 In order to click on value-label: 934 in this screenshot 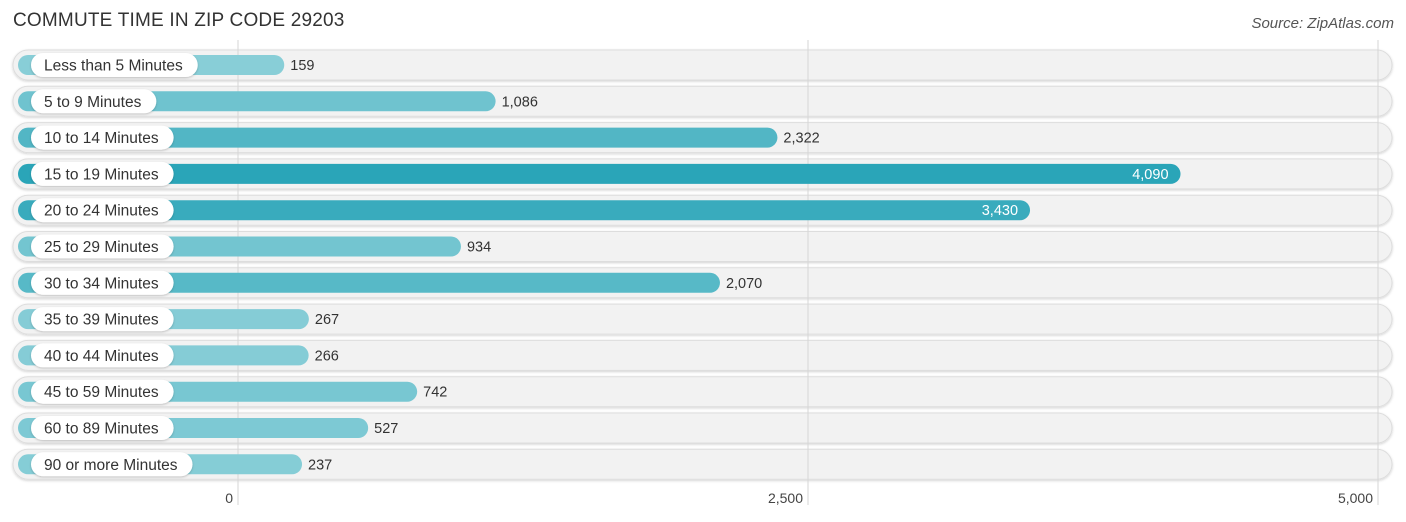, I will do `click(479, 248)`.